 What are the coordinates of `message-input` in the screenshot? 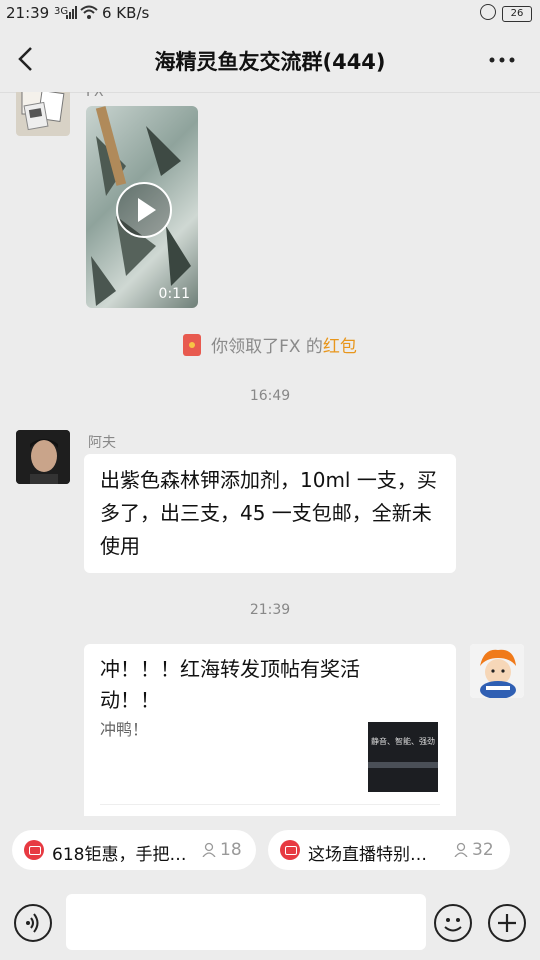 It's located at (246, 922).